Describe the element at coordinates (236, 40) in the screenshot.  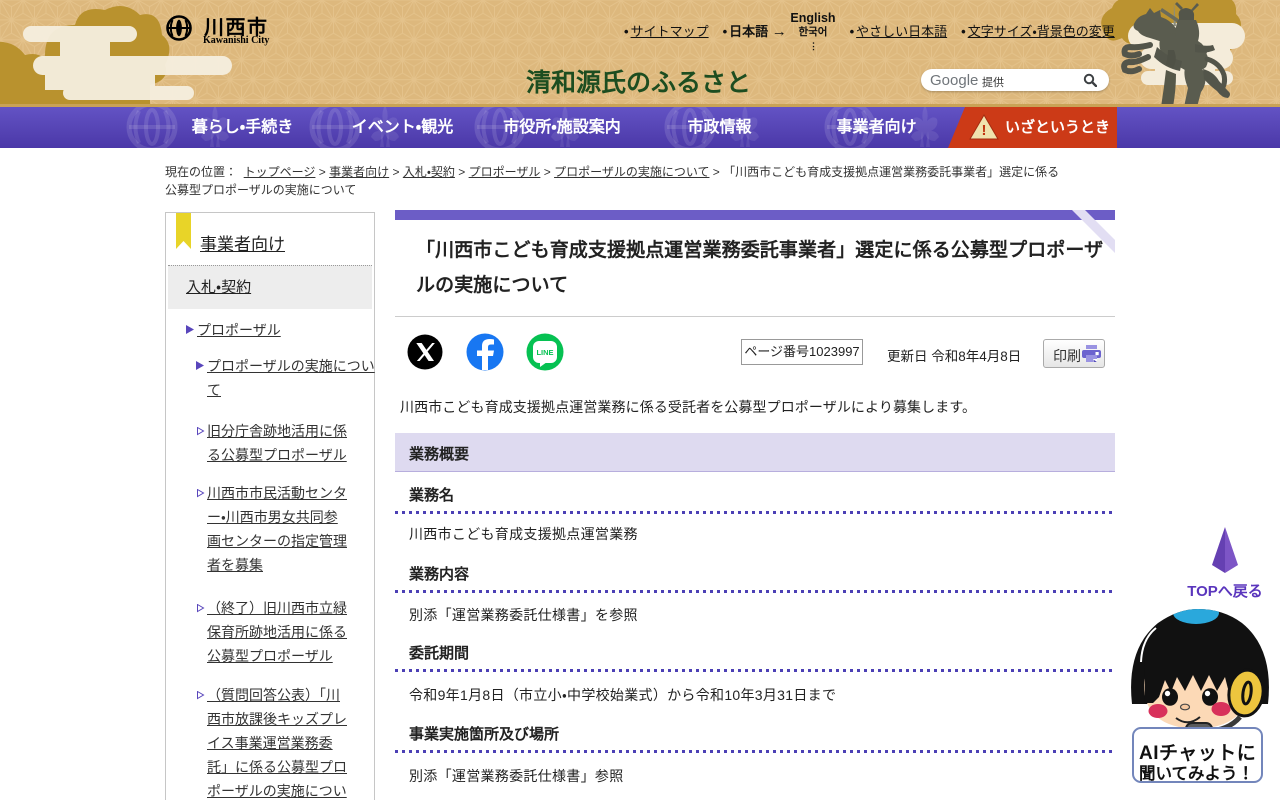
I see `svg-text: Kawanishi City` at that location.